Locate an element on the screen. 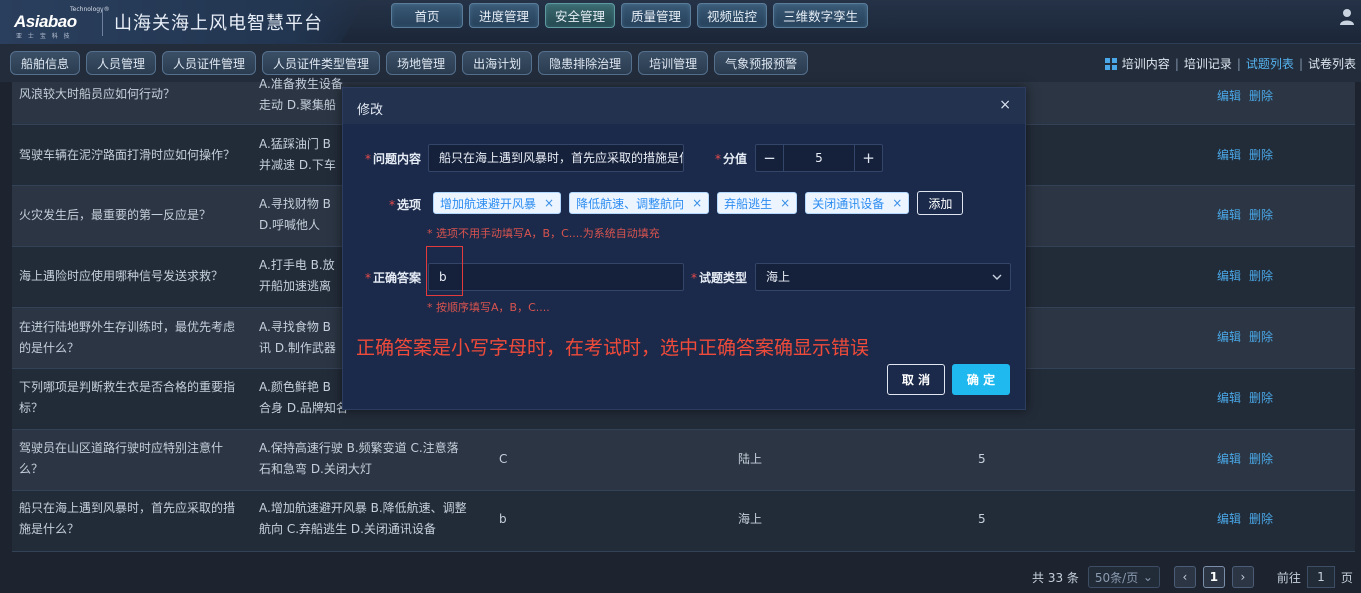 This screenshot has width=1361, height=593. user-icon is located at coordinates (1347, 17).